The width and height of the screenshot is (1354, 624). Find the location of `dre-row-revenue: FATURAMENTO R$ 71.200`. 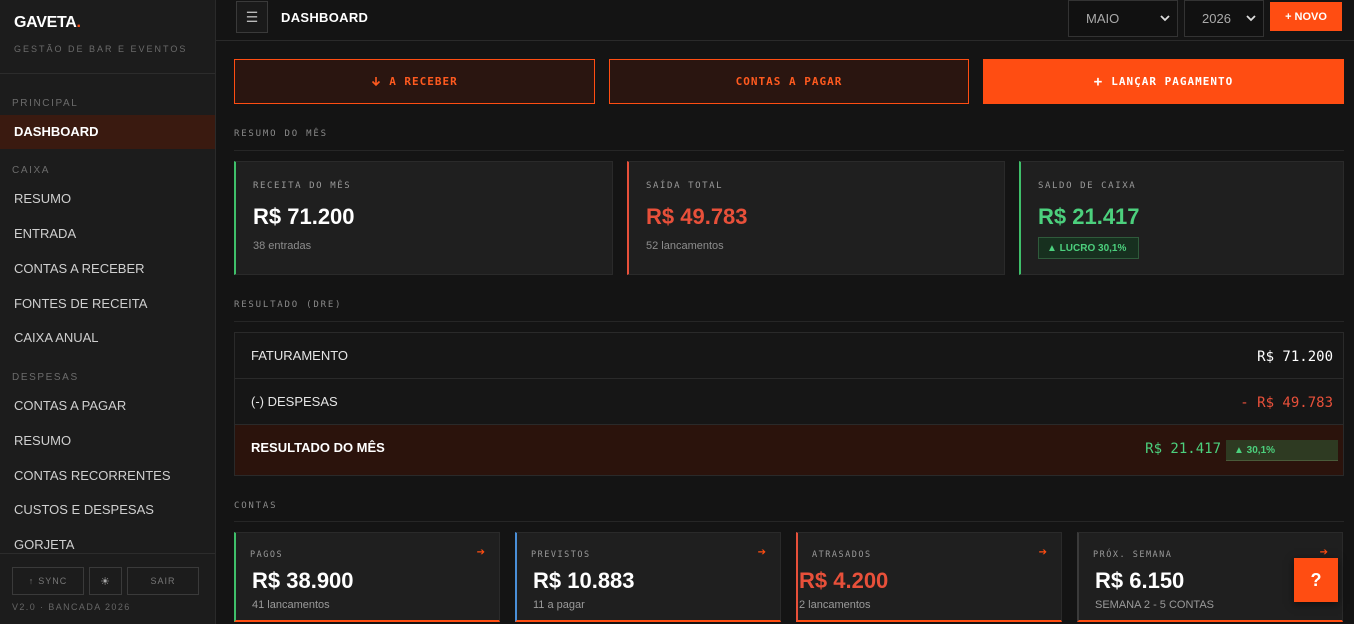

dre-row-revenue: FATURAMENTO R$ 71.200 is located at coordinates (789, 356).